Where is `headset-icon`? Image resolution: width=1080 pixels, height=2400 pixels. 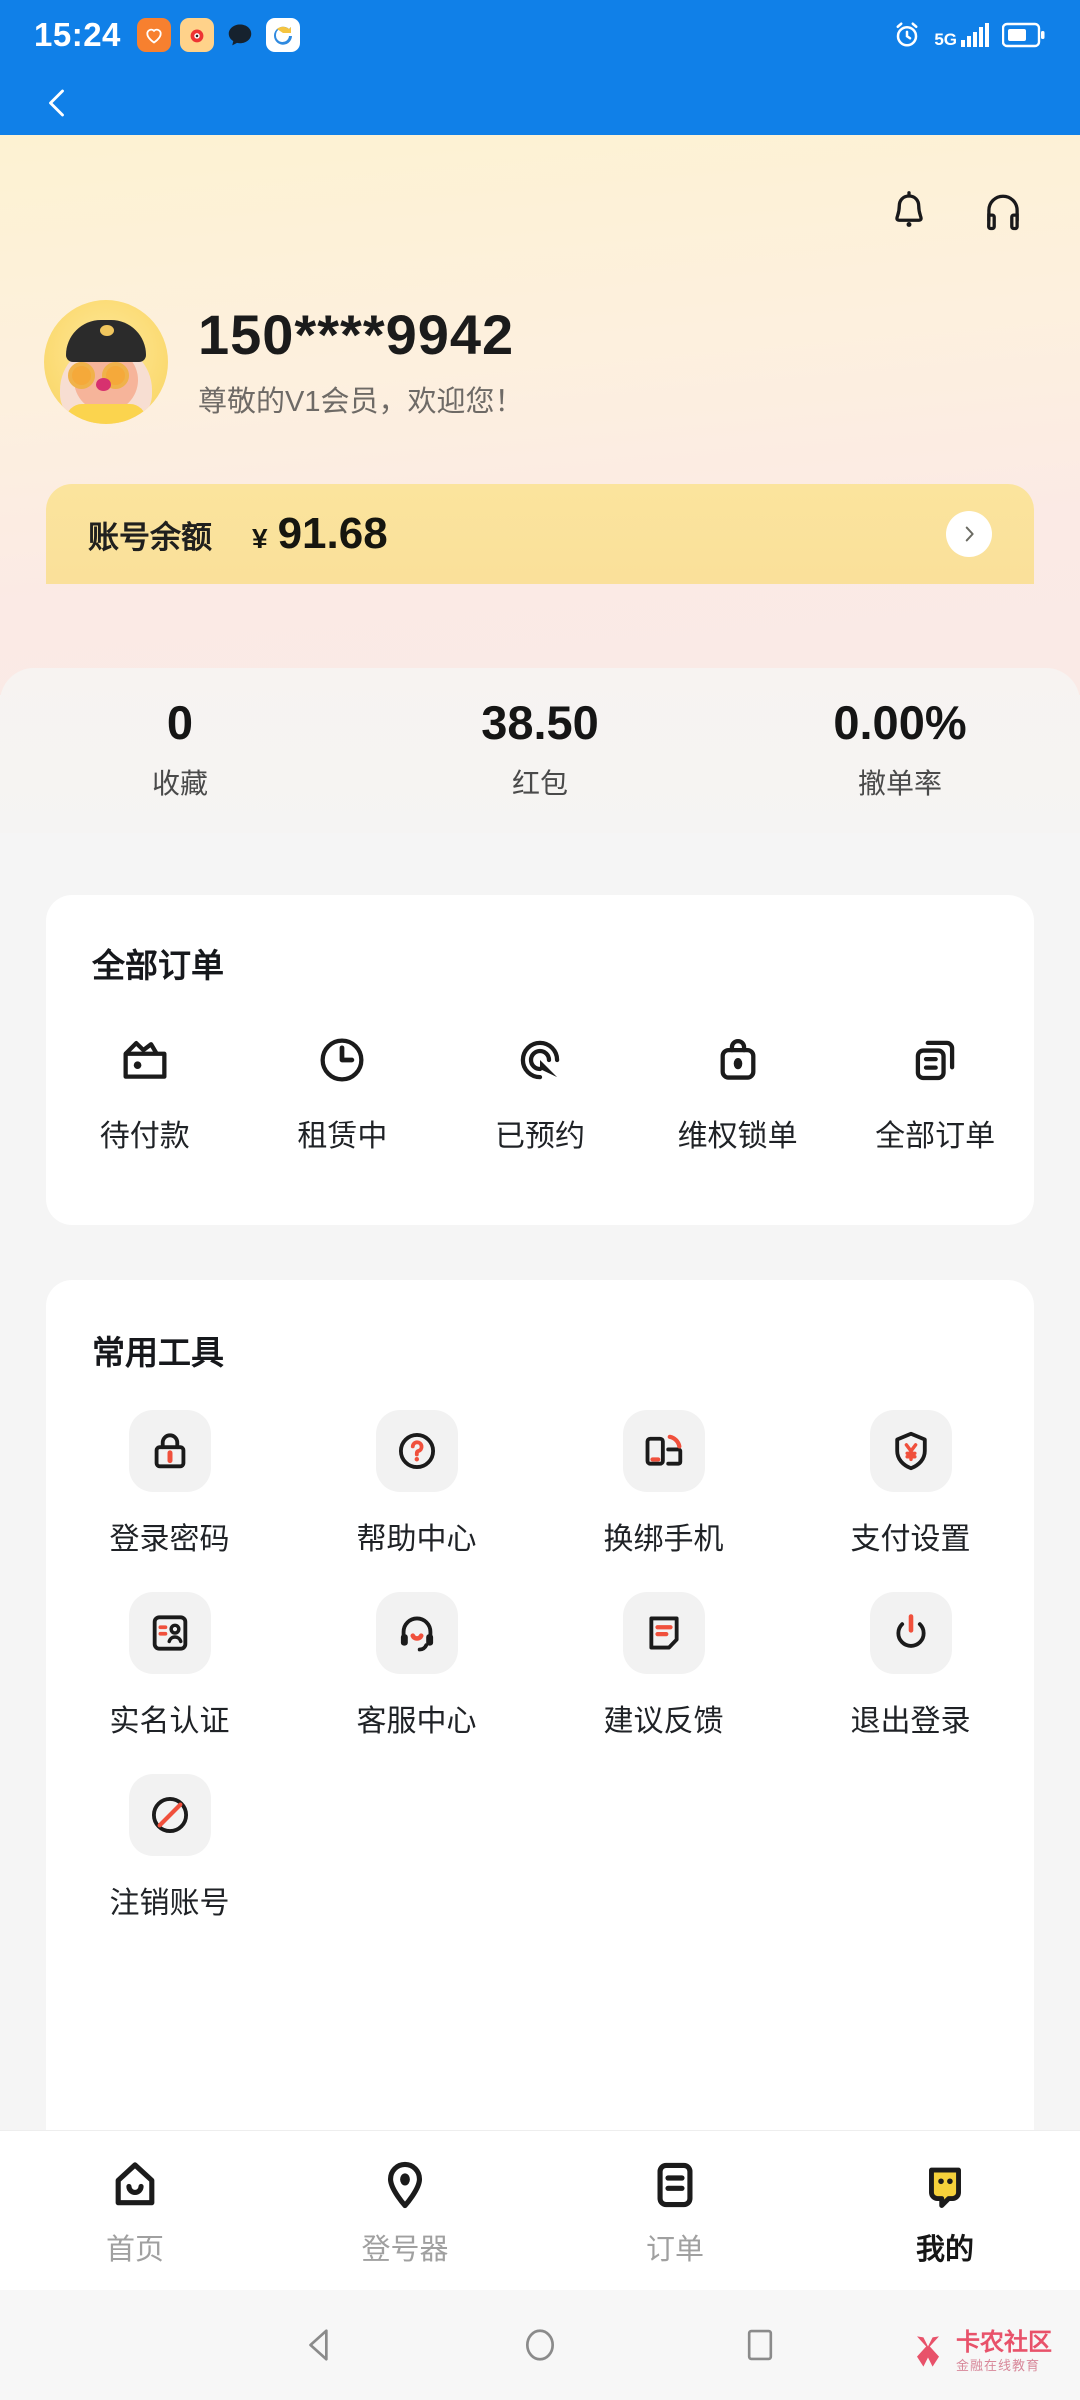 headset-icon is located at coordinates (1003, 214).